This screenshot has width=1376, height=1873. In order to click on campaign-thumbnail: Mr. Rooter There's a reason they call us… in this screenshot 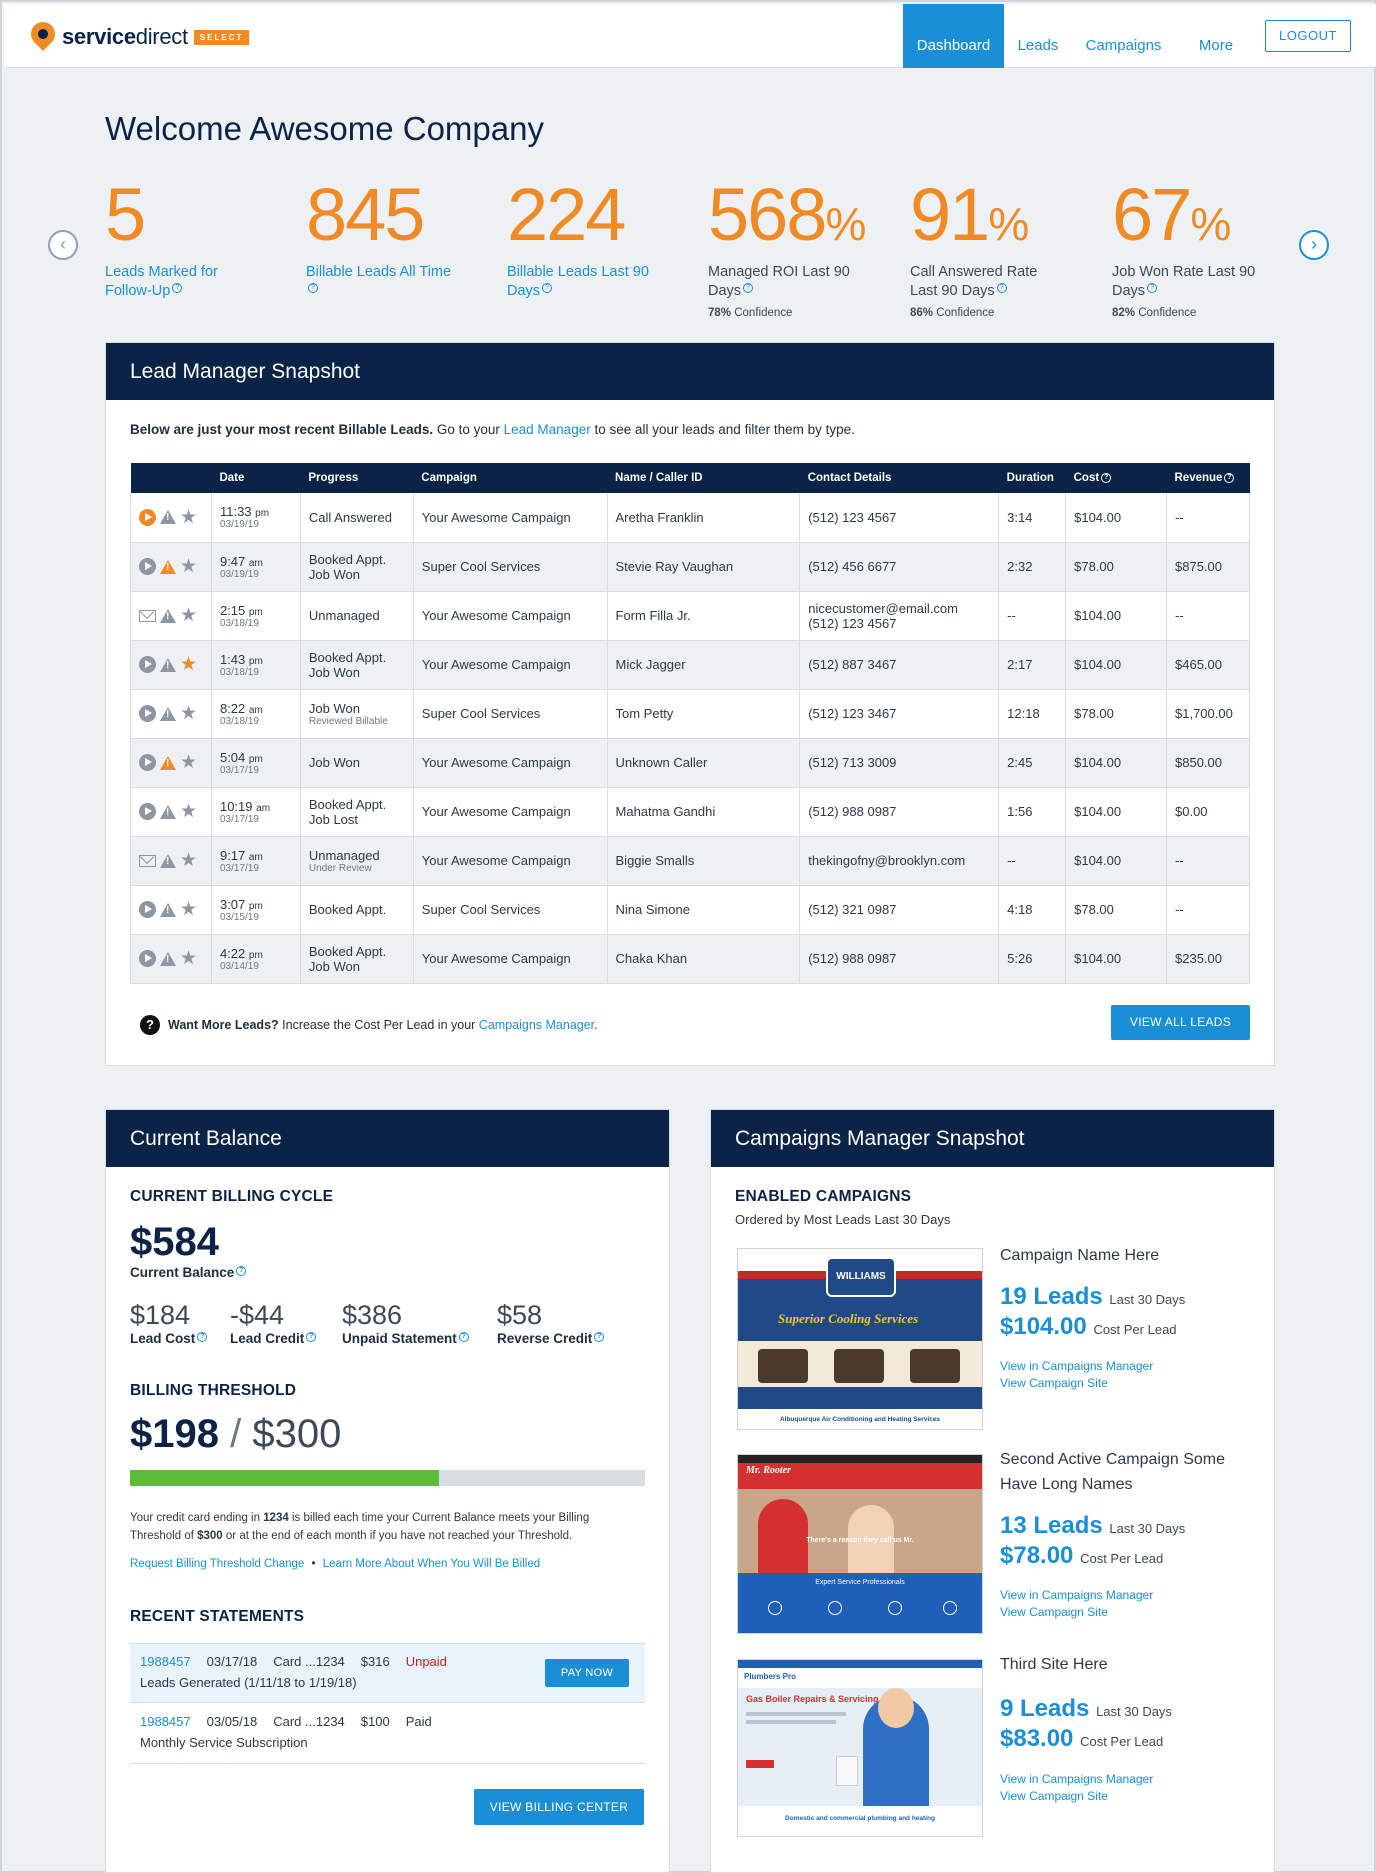, I will do `click(860, 1544)`.